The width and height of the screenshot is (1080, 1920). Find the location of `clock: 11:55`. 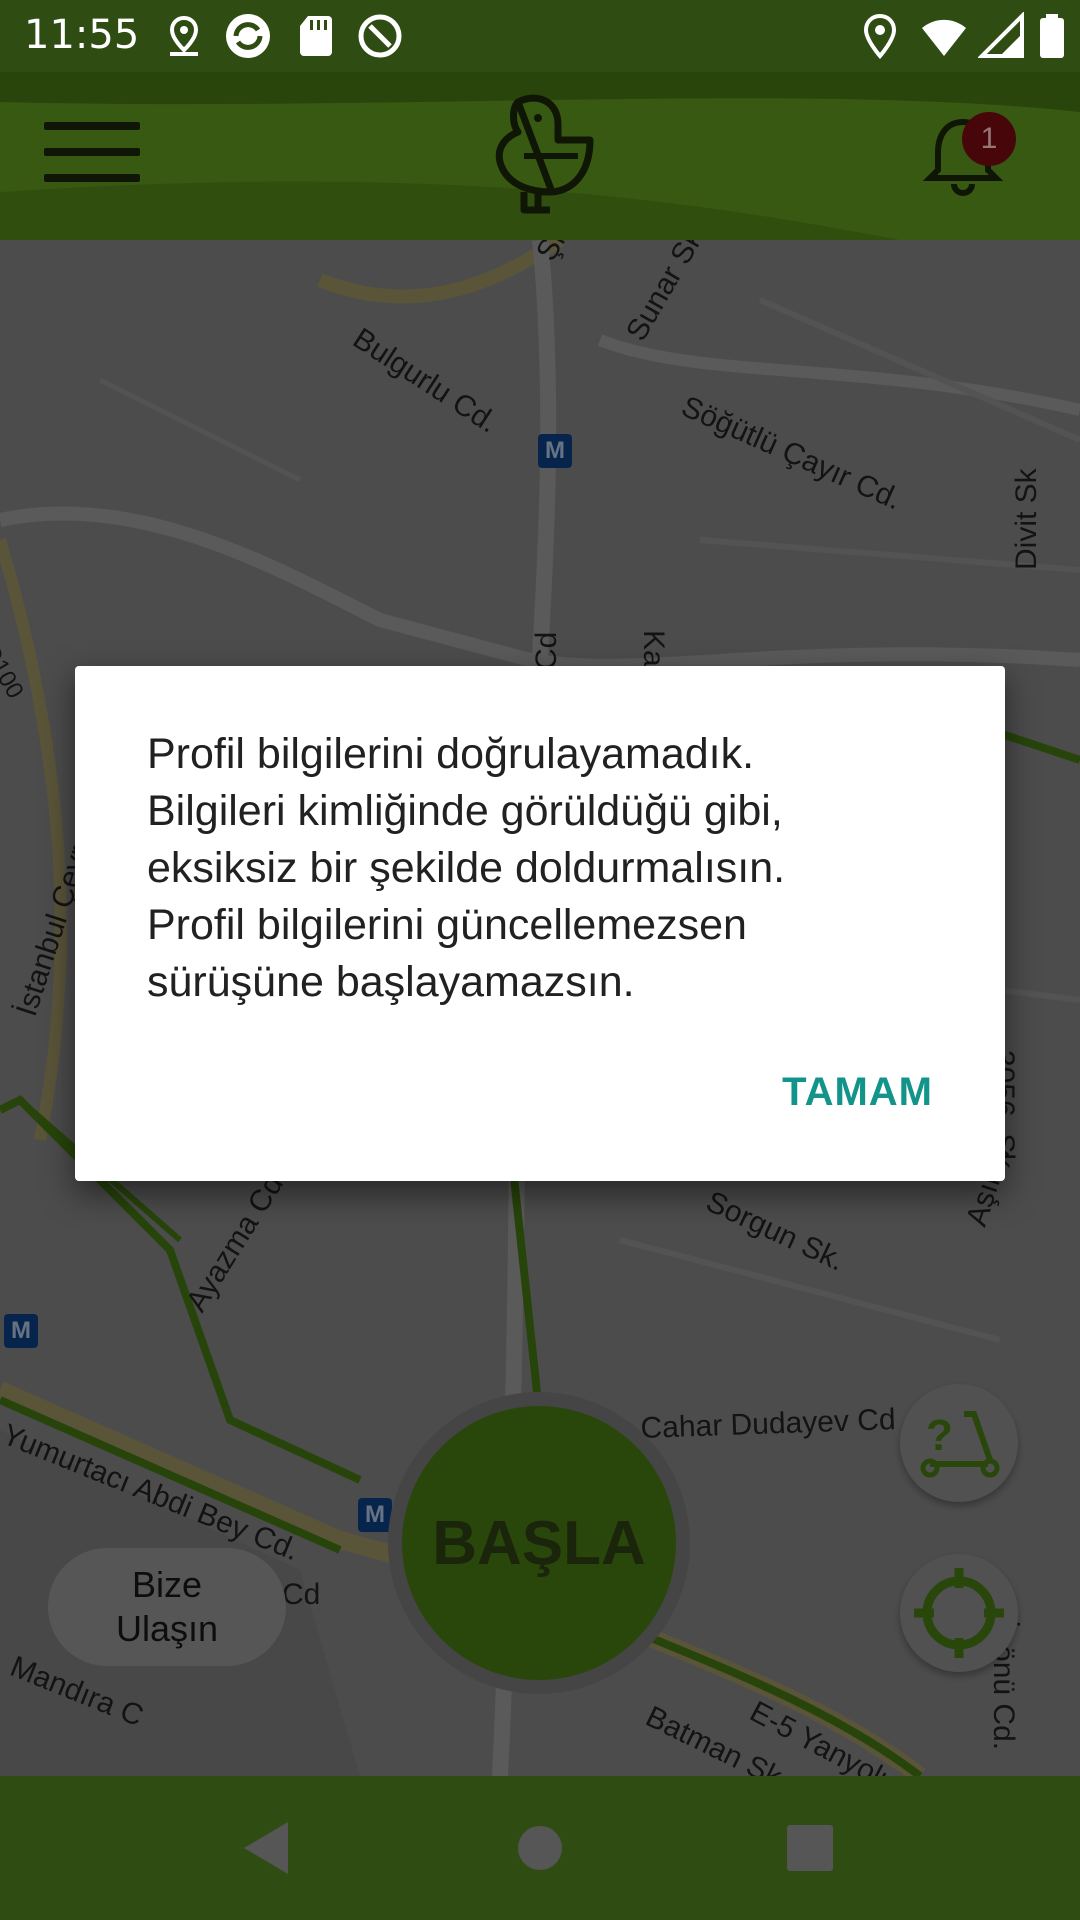

clock: 11:55 is located at coordinates (82, 35).